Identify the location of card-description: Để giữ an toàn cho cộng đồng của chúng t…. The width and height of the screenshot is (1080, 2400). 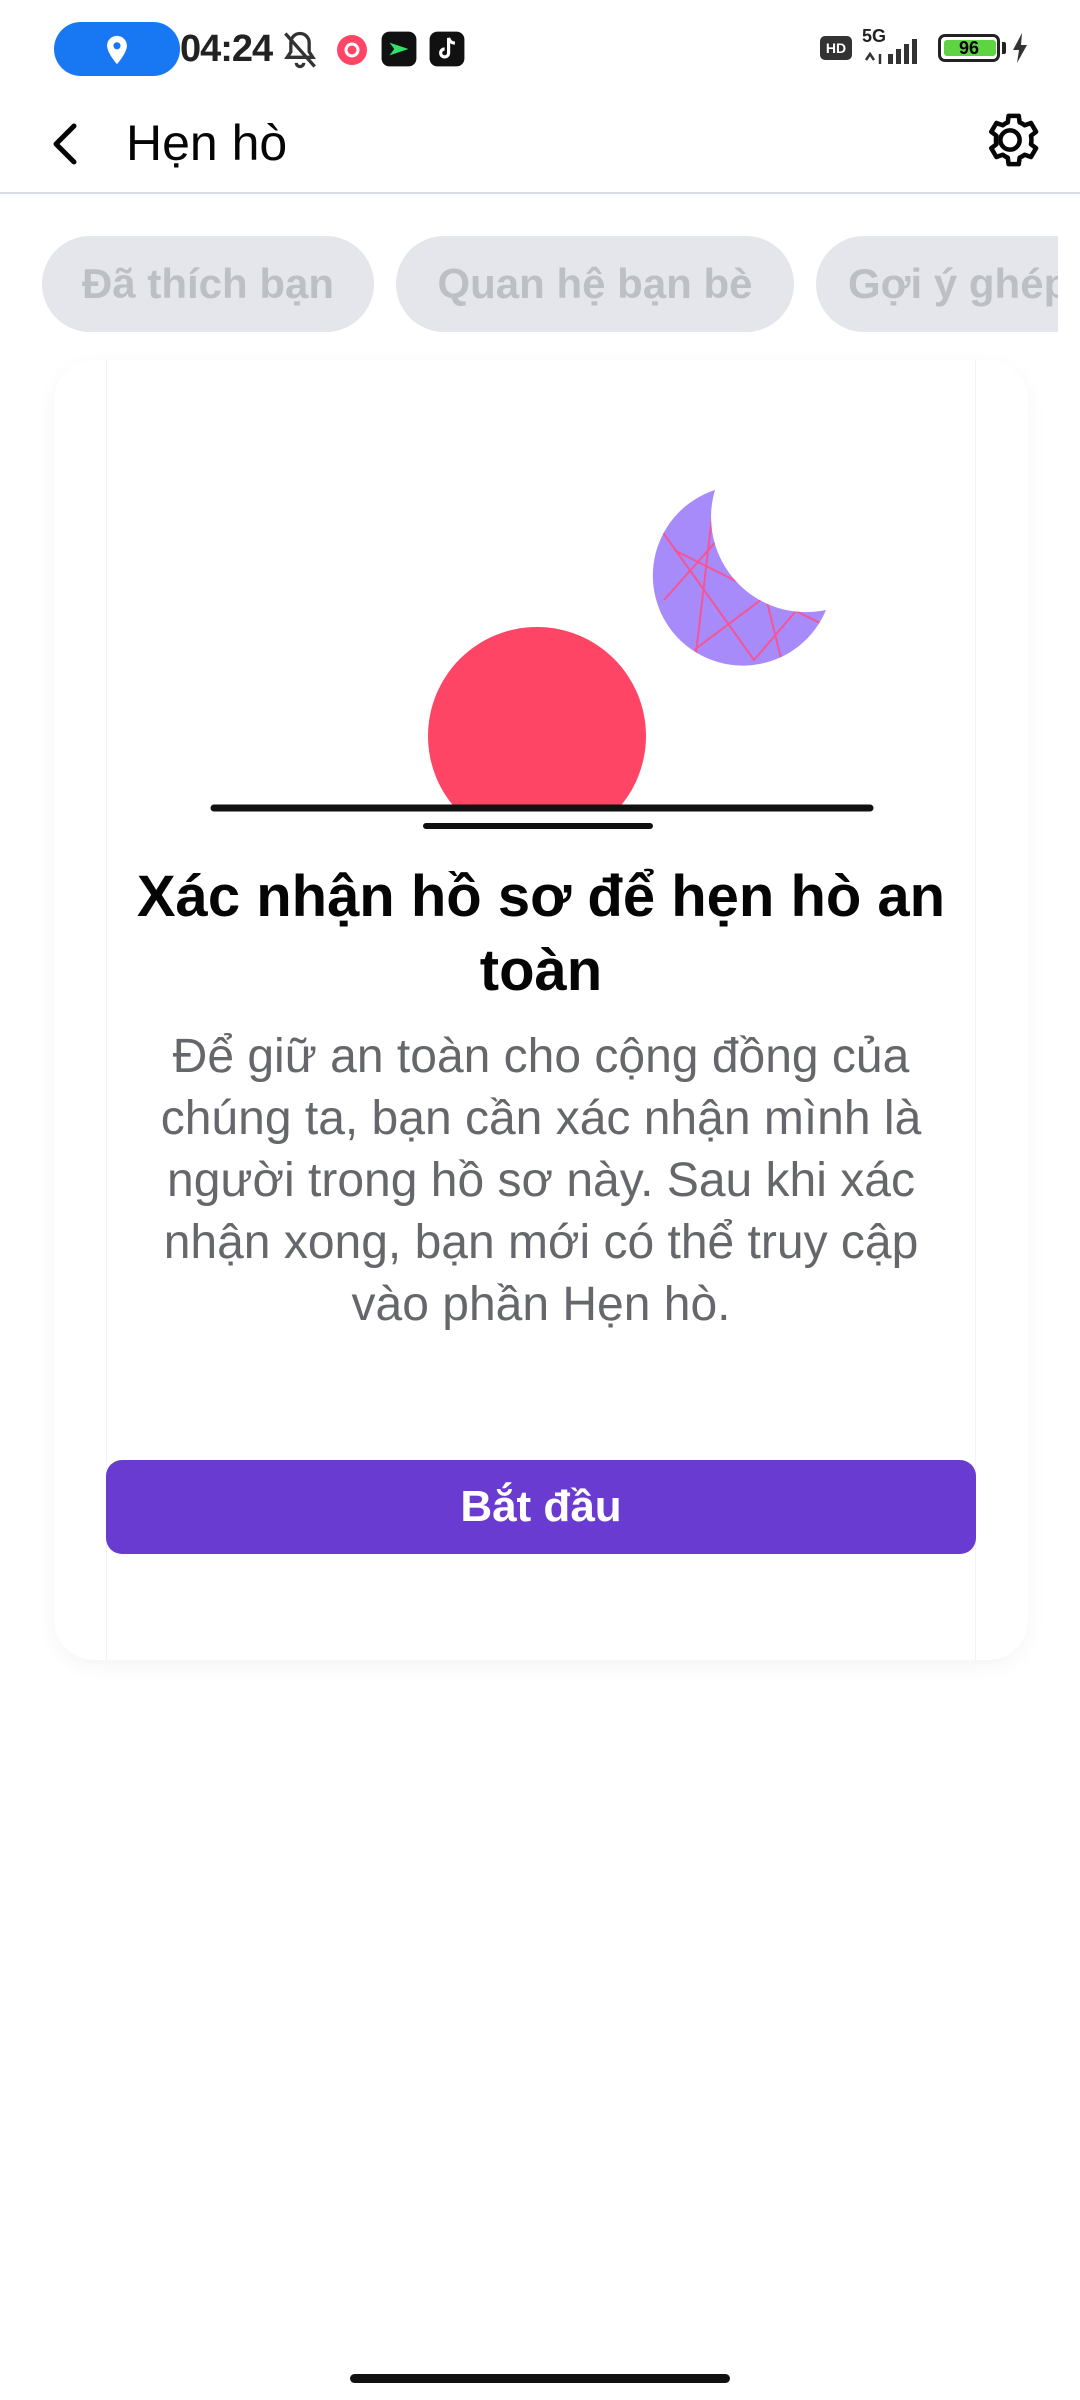
(541, 1180).